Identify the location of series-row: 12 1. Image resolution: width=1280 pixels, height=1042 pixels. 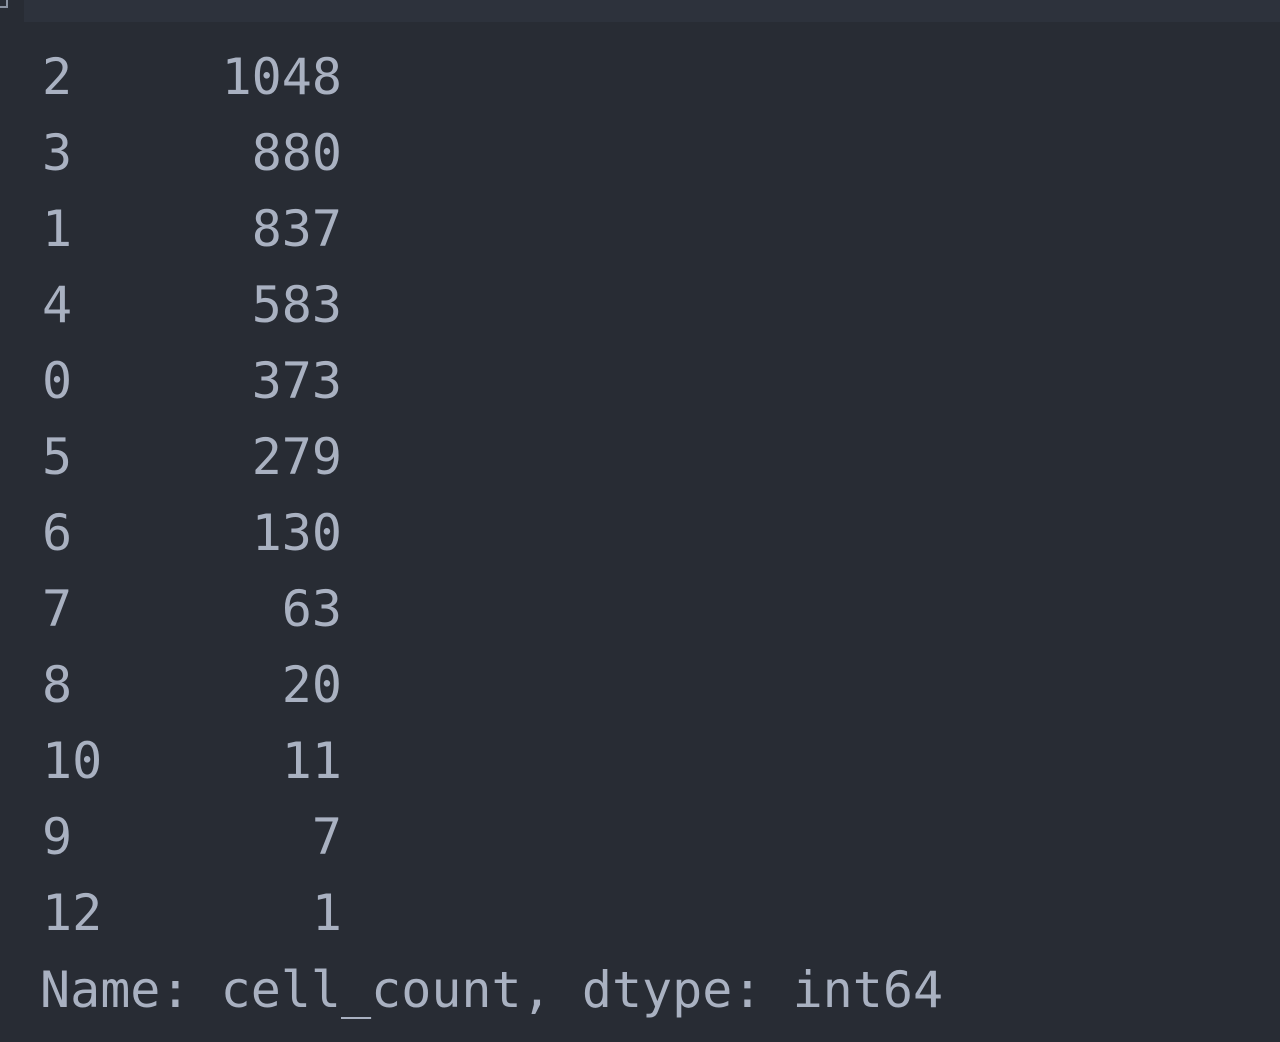
(192, 913).